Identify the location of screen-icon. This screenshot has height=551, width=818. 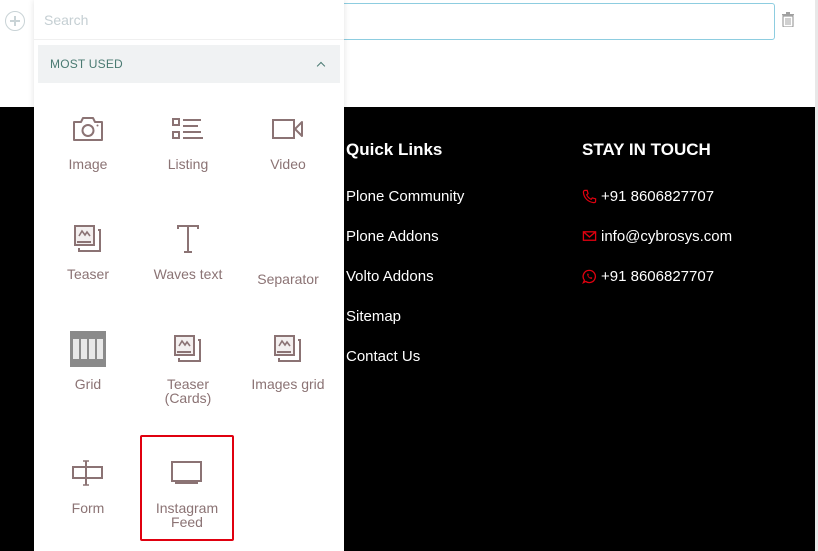
(186, 472).